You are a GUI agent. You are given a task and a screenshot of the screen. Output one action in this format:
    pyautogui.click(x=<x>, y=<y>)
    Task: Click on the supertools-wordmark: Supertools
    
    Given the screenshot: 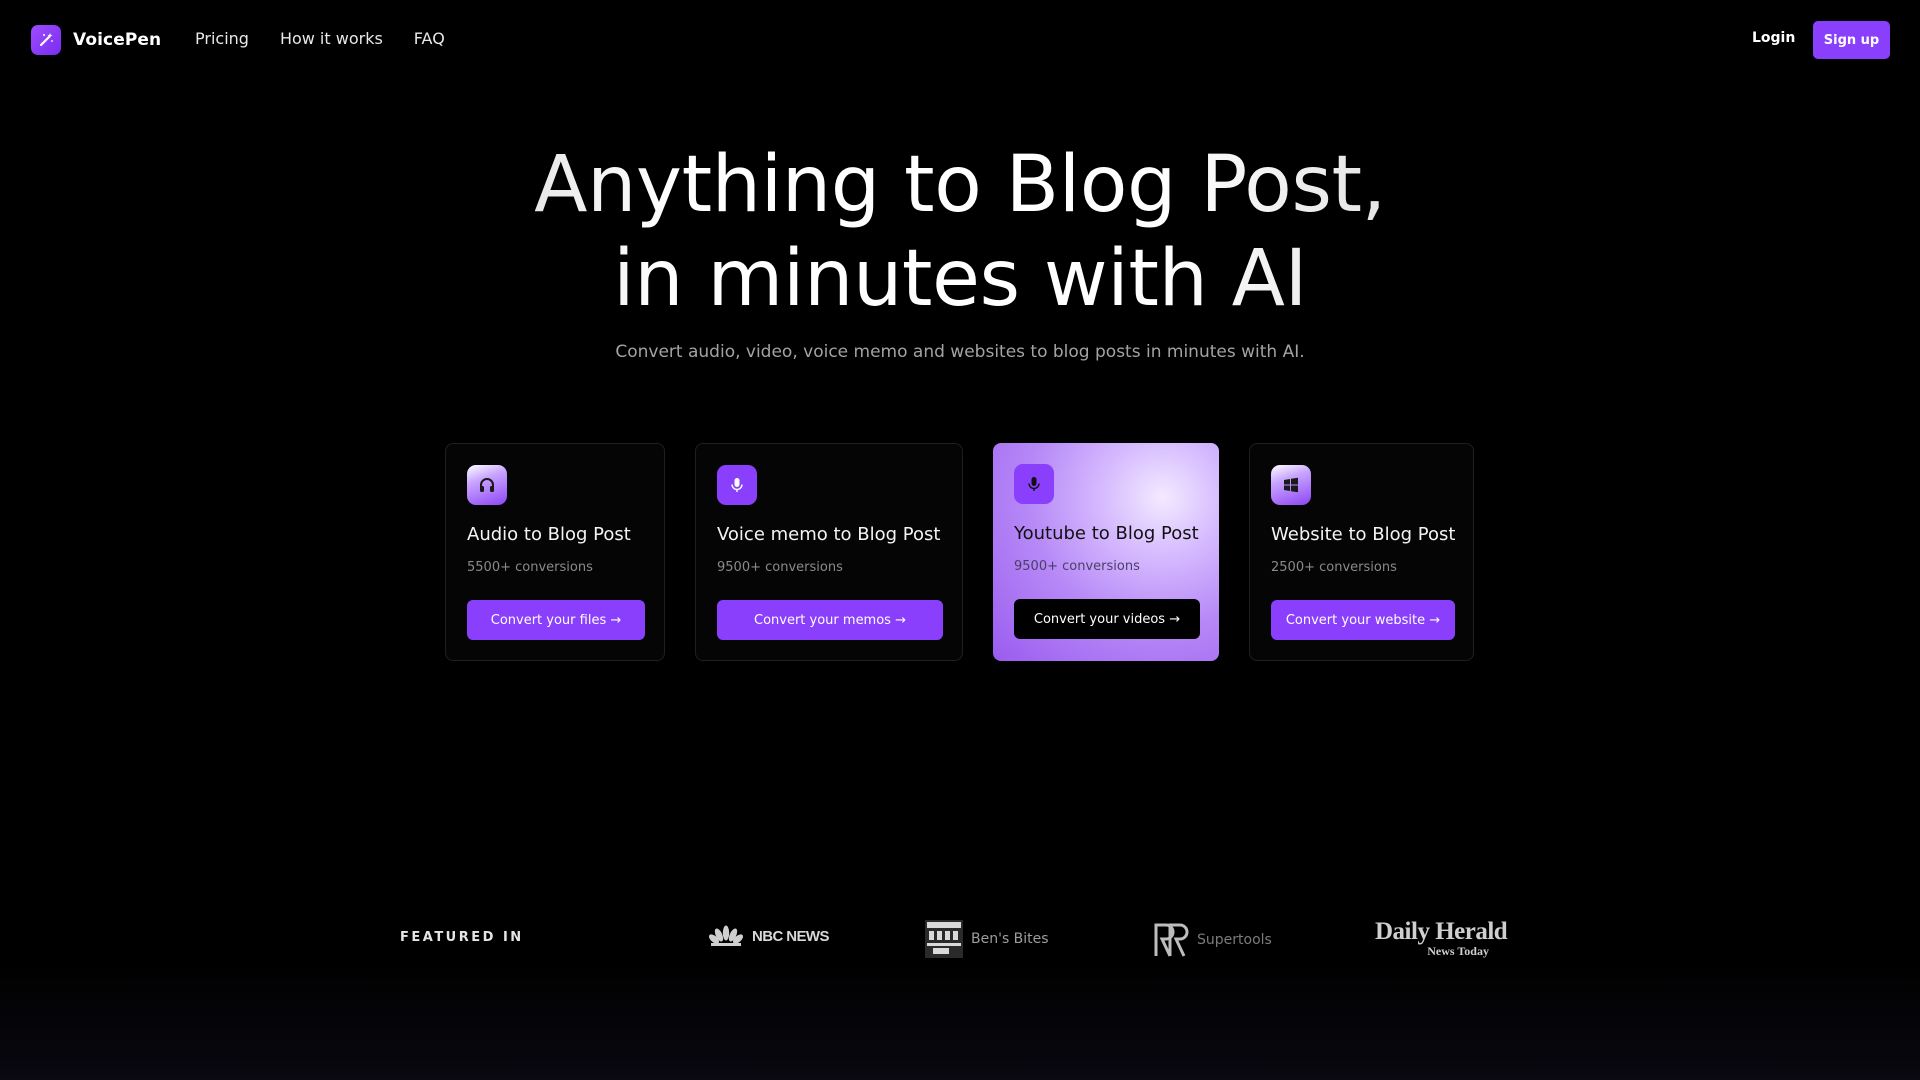 What is the action you would take?
    pyautogui.click(x=1234, y=940)
    